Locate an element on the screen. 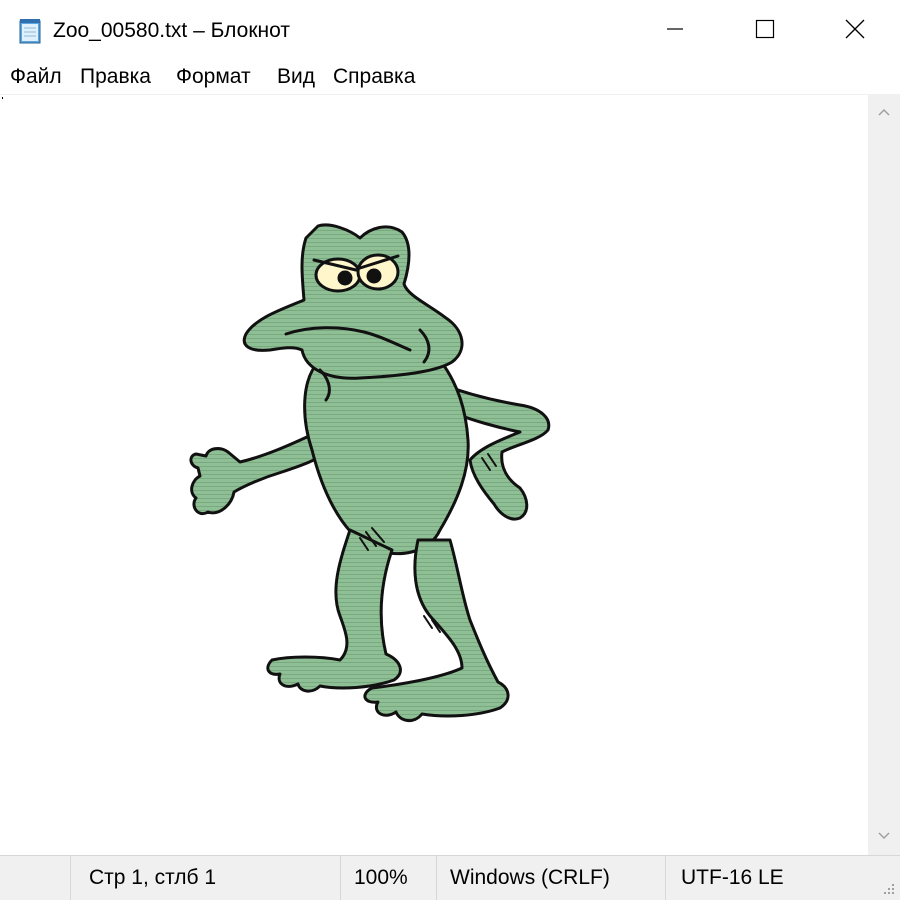 Image resolution: width=900 pixels, height=901 pixels. minimize-button is located at coordinates (675, 31).